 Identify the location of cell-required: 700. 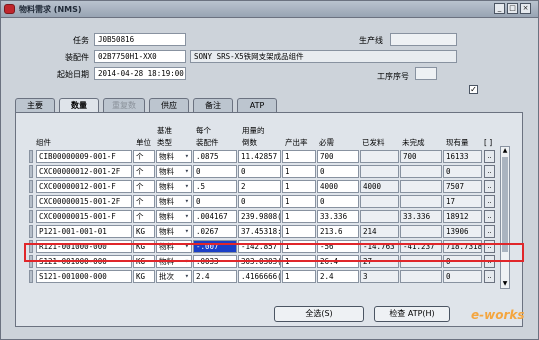
(338, 156).